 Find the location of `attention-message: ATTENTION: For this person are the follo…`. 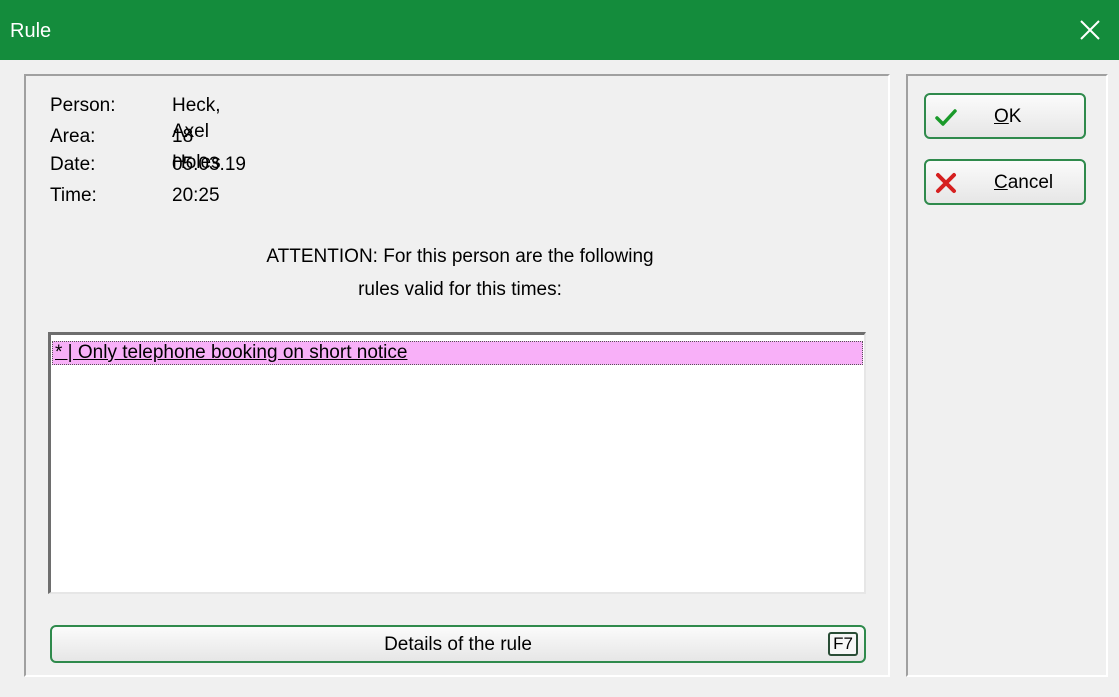

attention-message: ATTENTION: For this person are the follo… is located at coordinates (460, 273).